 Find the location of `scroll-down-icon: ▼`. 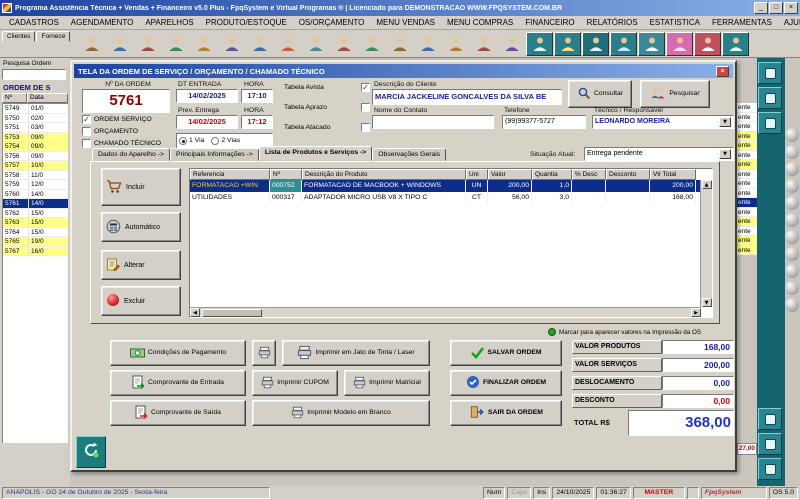

scroll-down-icon: ▼ is located at coordinates (706, 302).